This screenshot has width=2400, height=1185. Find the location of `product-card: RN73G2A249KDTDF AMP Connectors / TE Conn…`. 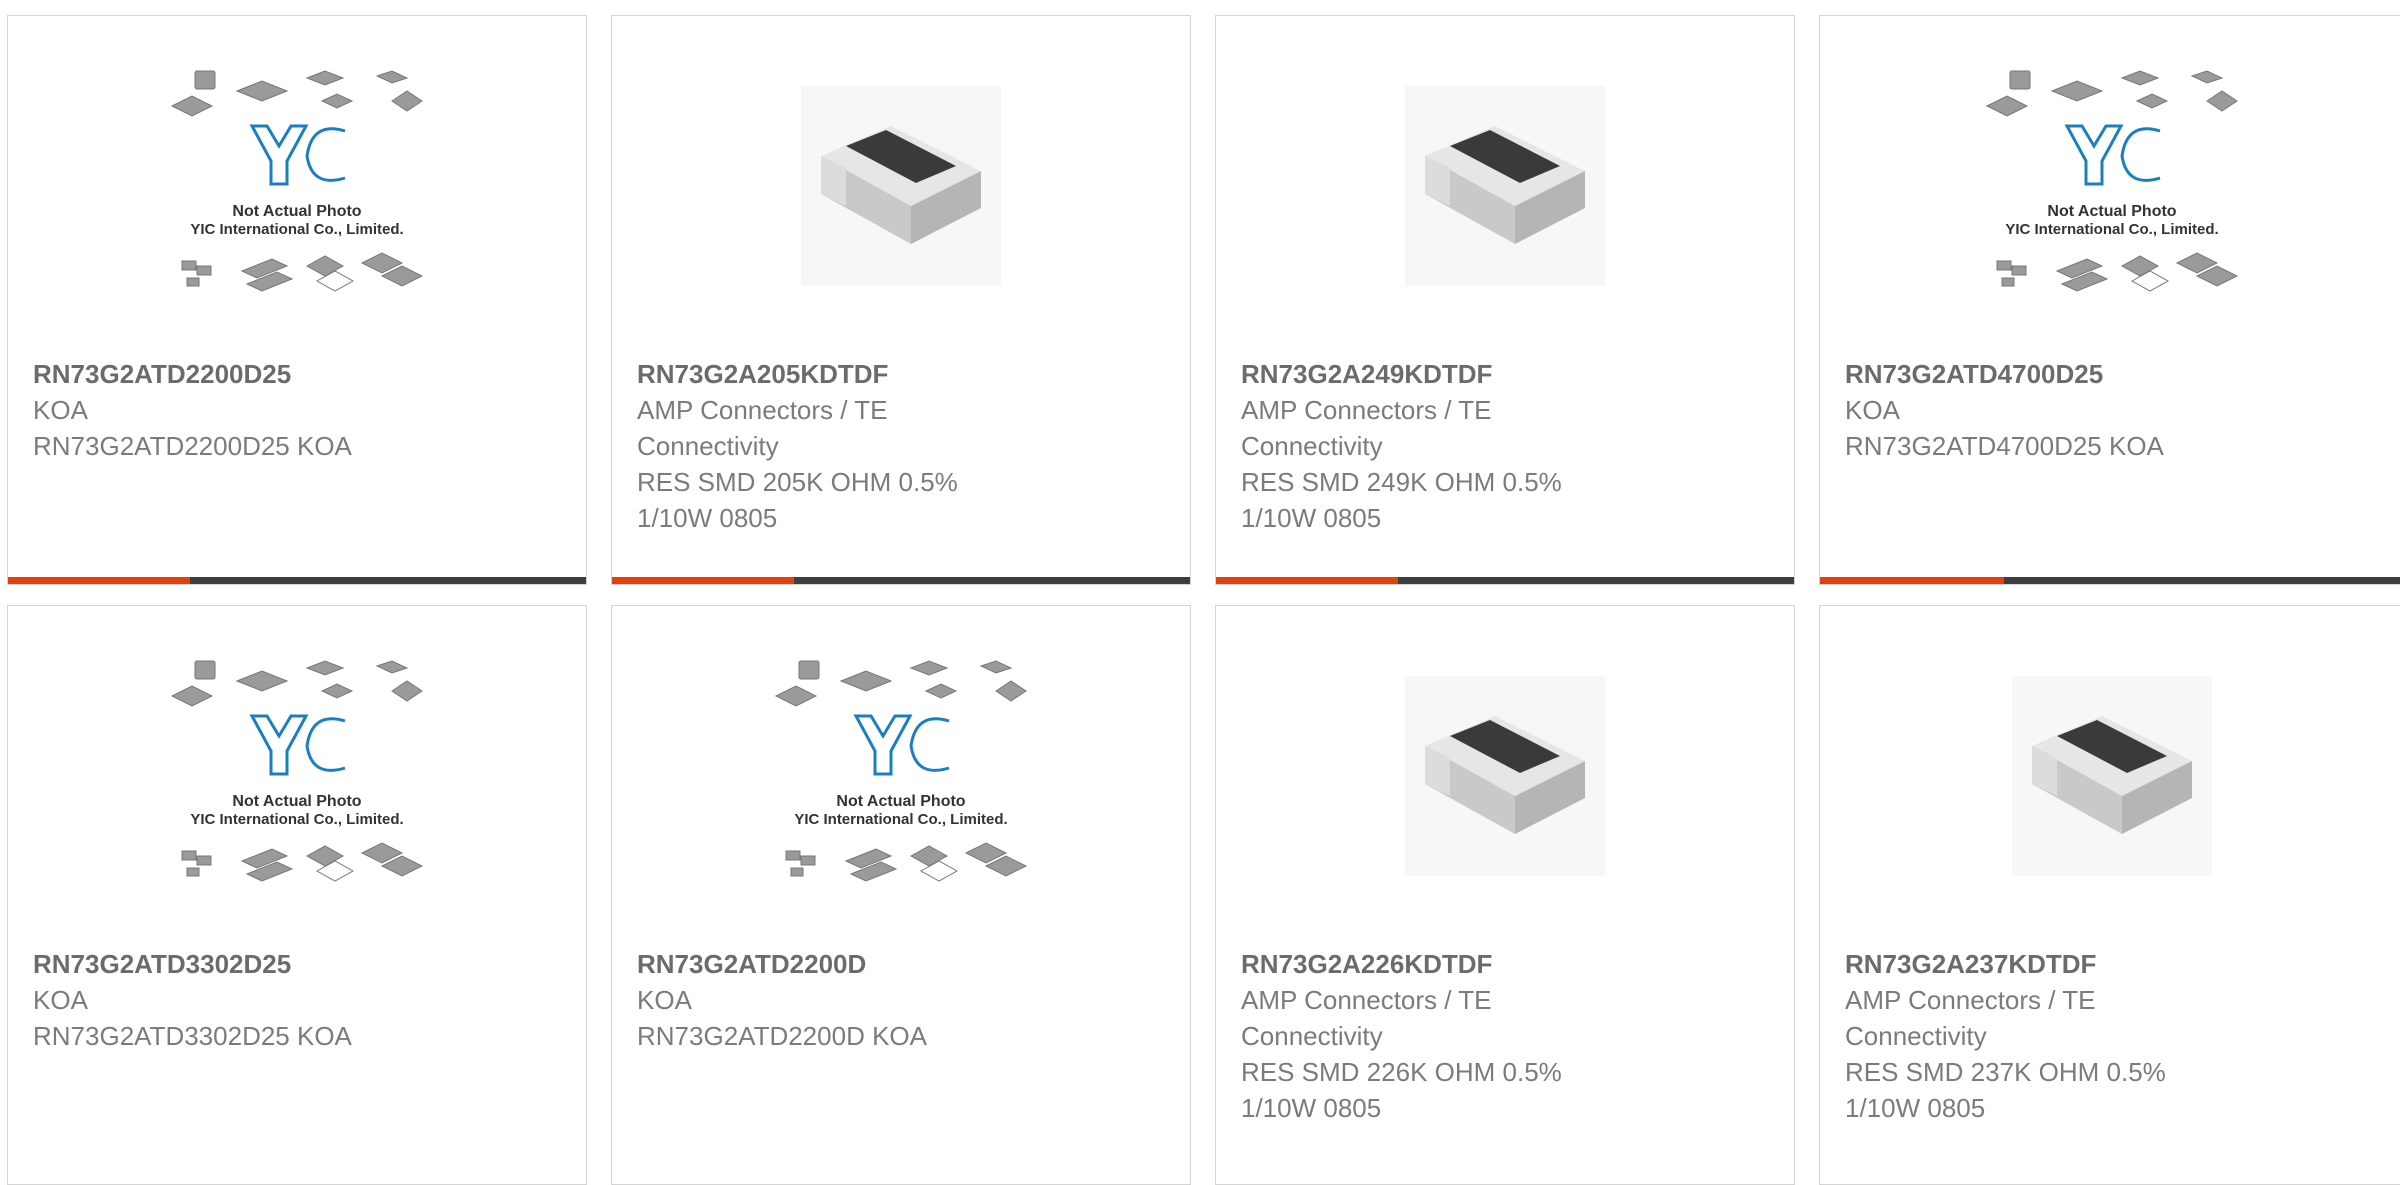

product-card: RN73G2A249KDTDF AMP Connectors / TE Conn… is located at coordinates (1505, 300).